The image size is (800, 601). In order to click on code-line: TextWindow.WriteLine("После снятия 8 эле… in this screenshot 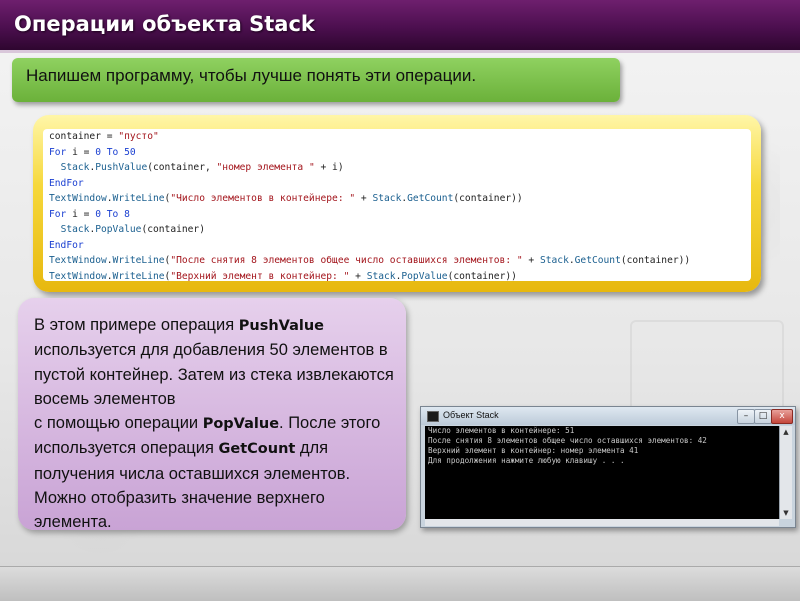, I will do `click(397, 261)`.